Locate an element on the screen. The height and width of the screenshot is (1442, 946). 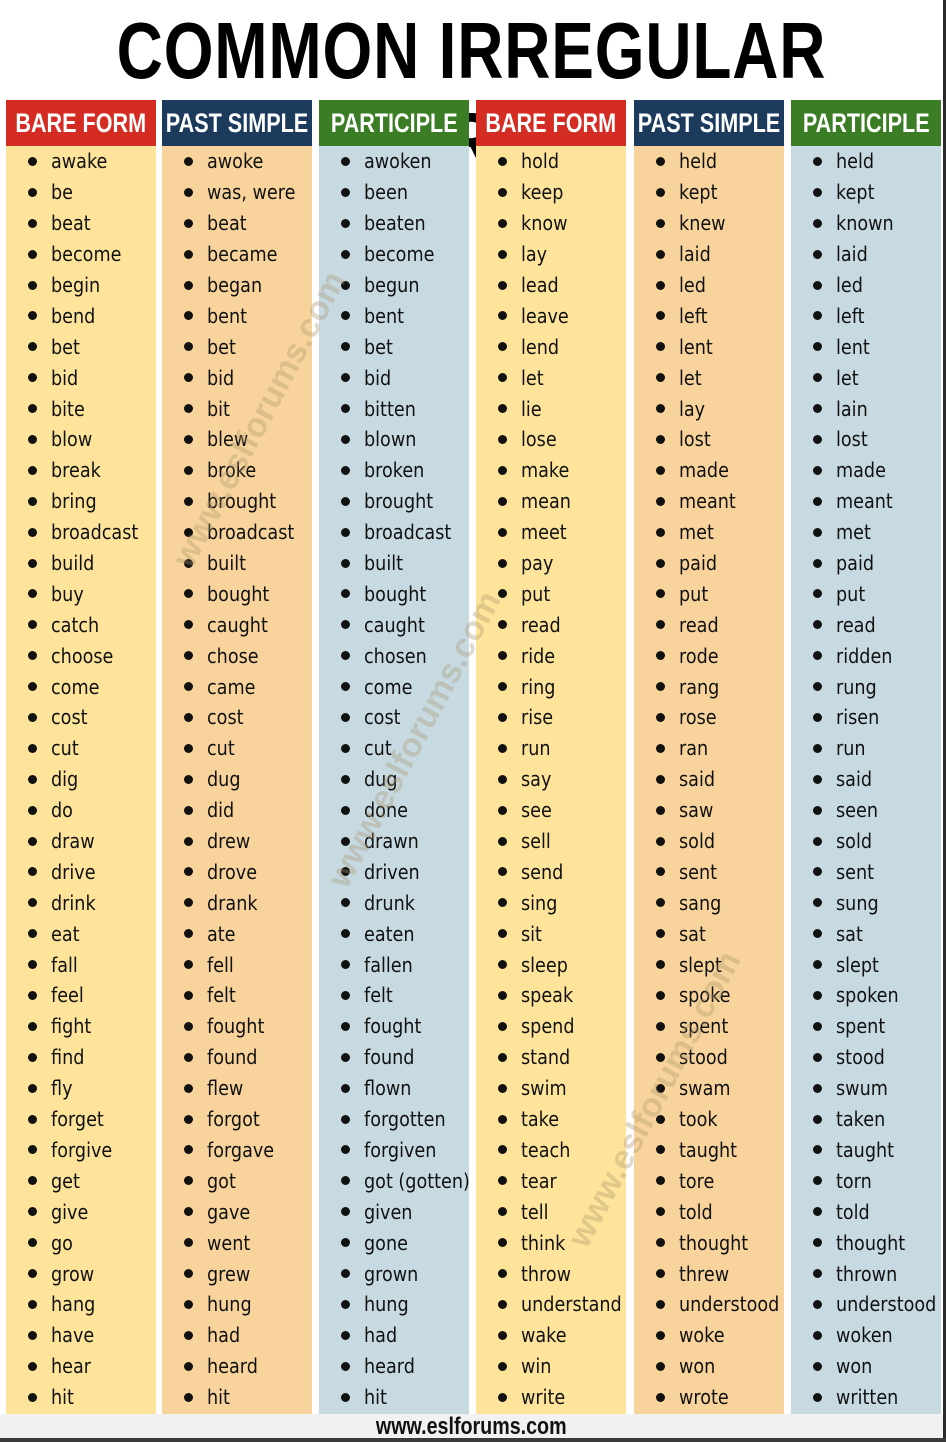
verb-item: gave is located at coordinates (237, 1211).